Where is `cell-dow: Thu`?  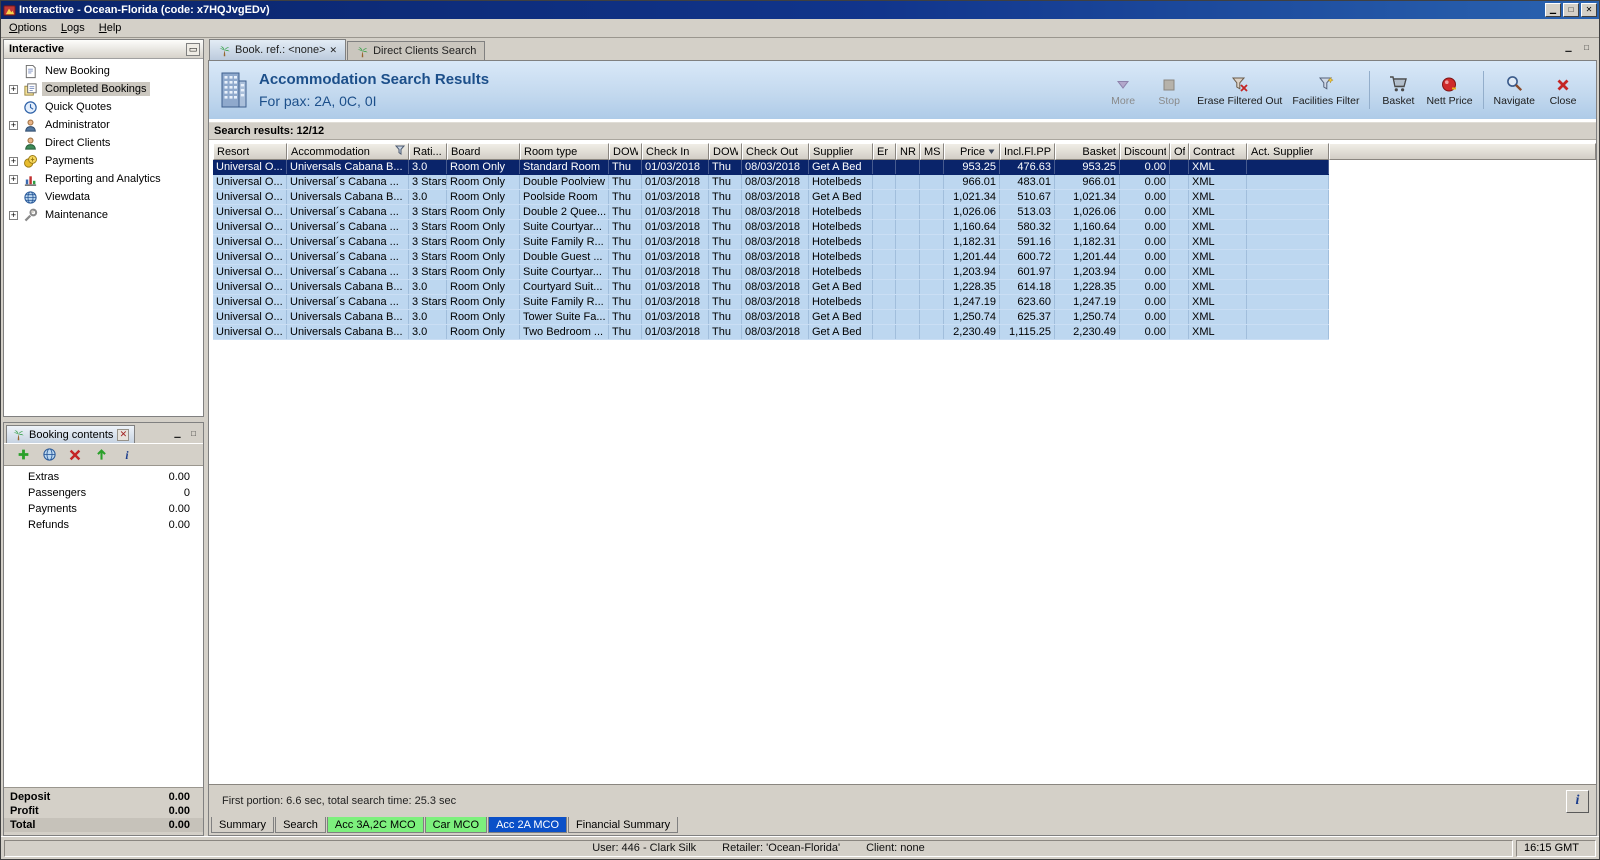
cell-dow: Thu is located at coordinates (625, 167).